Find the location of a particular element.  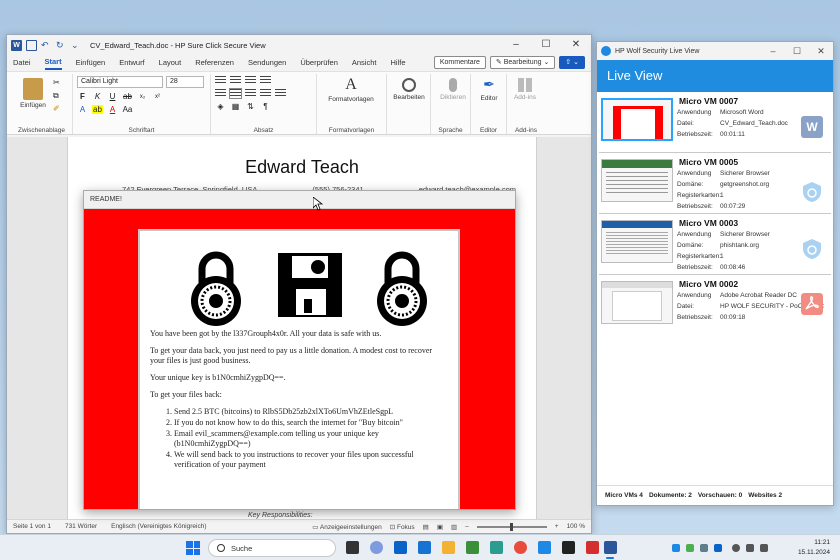

zoom-out-button: – is located at coordinates (467, 526).